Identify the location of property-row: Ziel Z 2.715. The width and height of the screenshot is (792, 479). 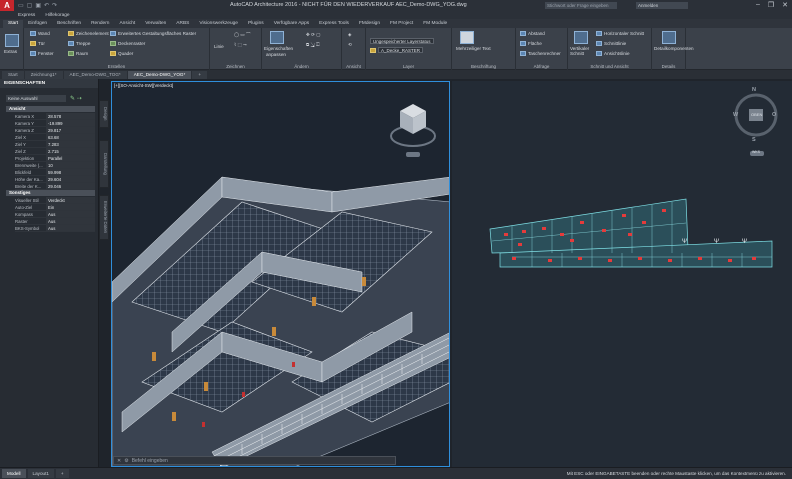
(55, 151).